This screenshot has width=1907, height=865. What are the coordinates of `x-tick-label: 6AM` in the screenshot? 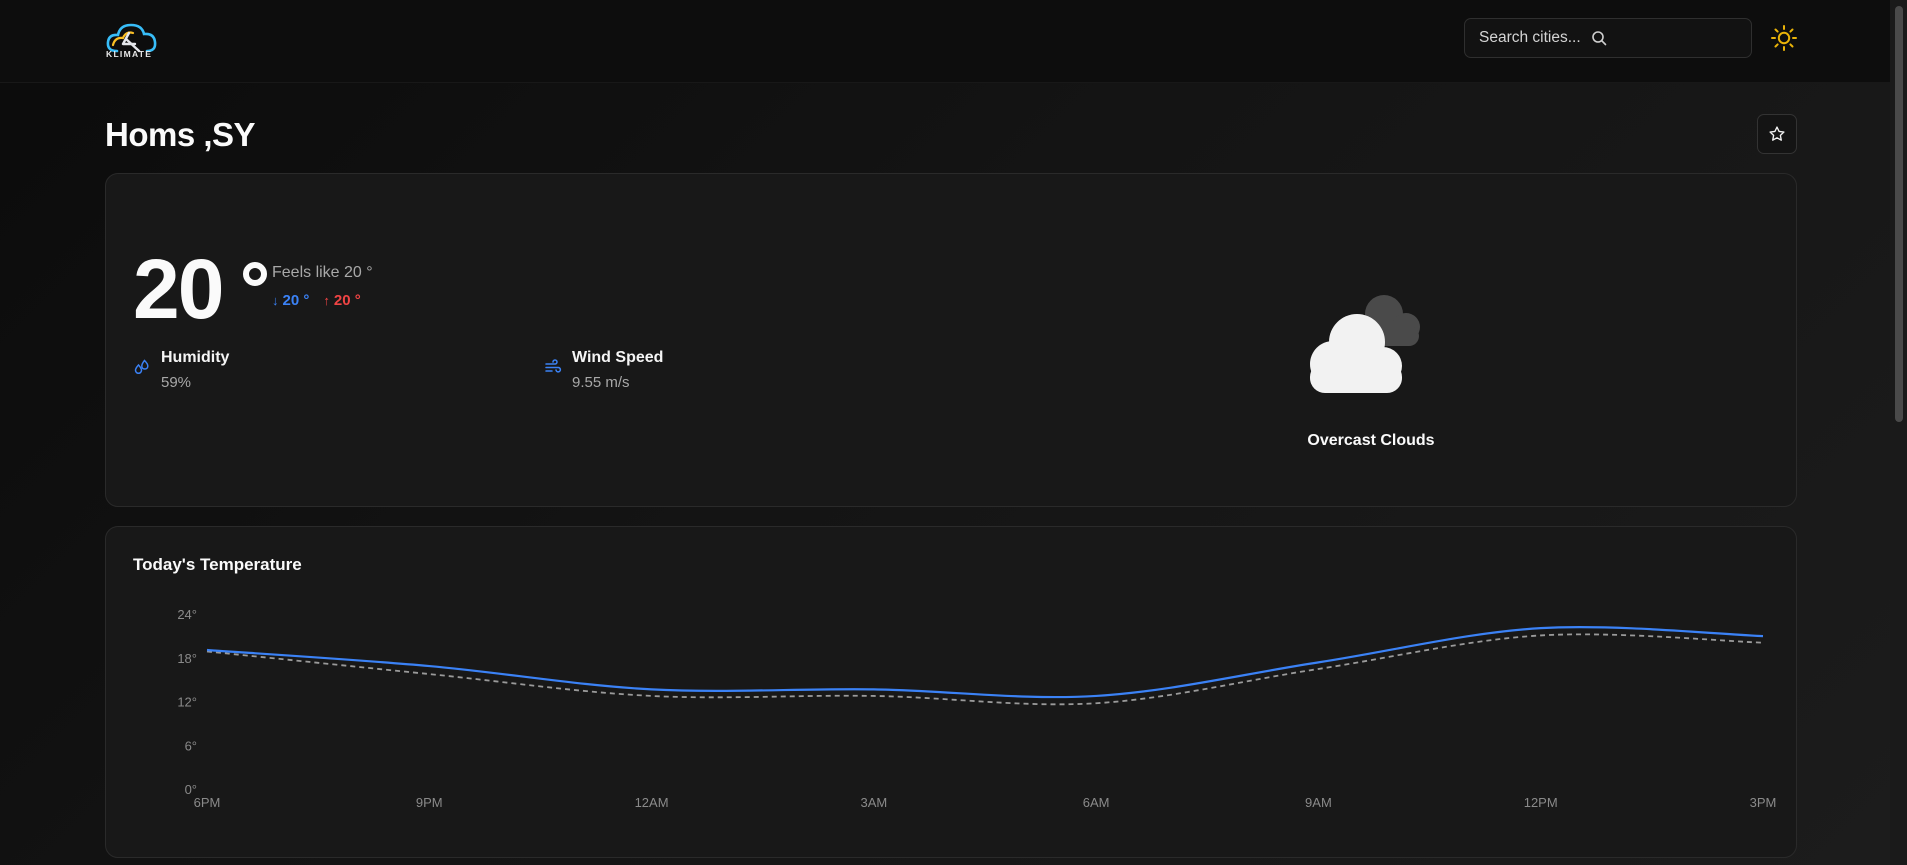 It's located at (1096, 802).